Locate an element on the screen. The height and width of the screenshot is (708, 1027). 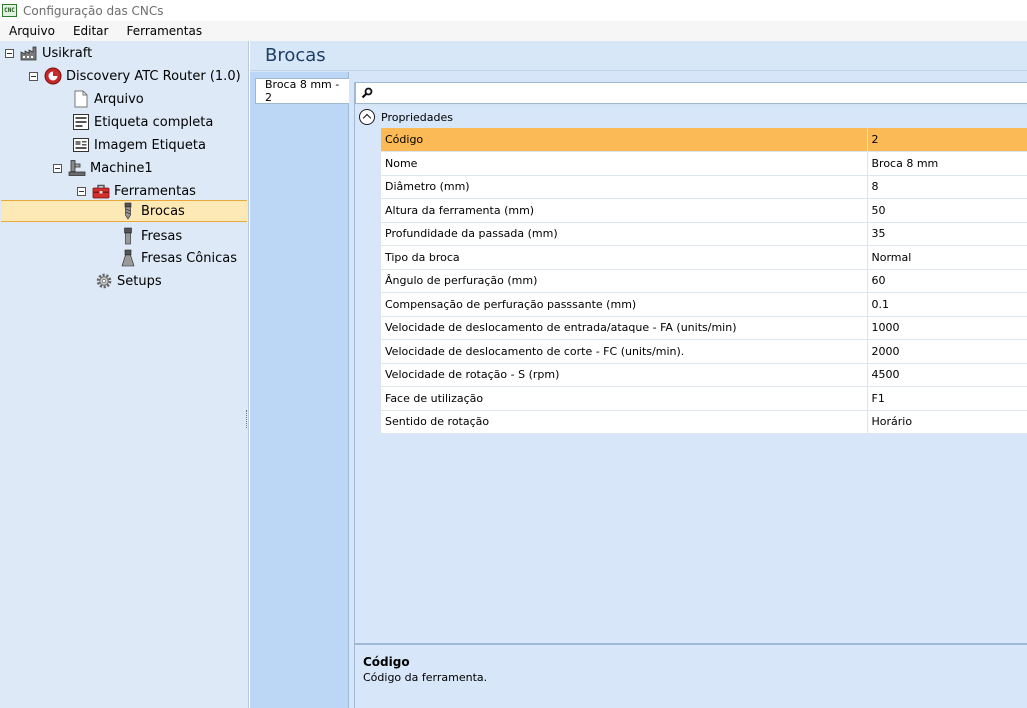
tree-node-fresas-conicas: Fresas Cônicas is located at coordinates (178, 258).